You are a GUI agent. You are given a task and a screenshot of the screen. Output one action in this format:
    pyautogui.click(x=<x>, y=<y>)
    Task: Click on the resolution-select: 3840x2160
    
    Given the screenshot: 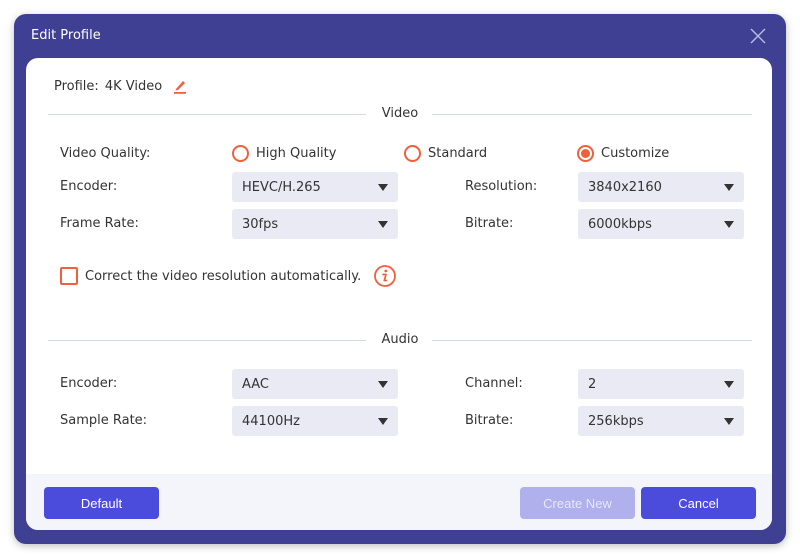 What is the action you would take?
    pyautogui.click(x=661, y=187)
    